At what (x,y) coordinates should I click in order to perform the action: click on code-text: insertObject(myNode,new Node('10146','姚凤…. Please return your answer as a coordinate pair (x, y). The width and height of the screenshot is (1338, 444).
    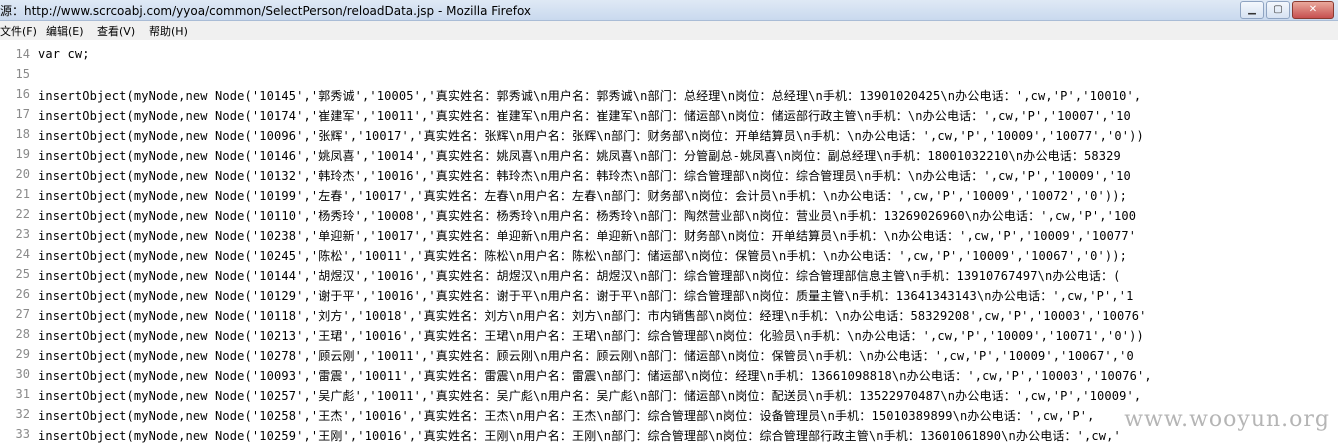
    Looking at the image, I should click on (579, 156).